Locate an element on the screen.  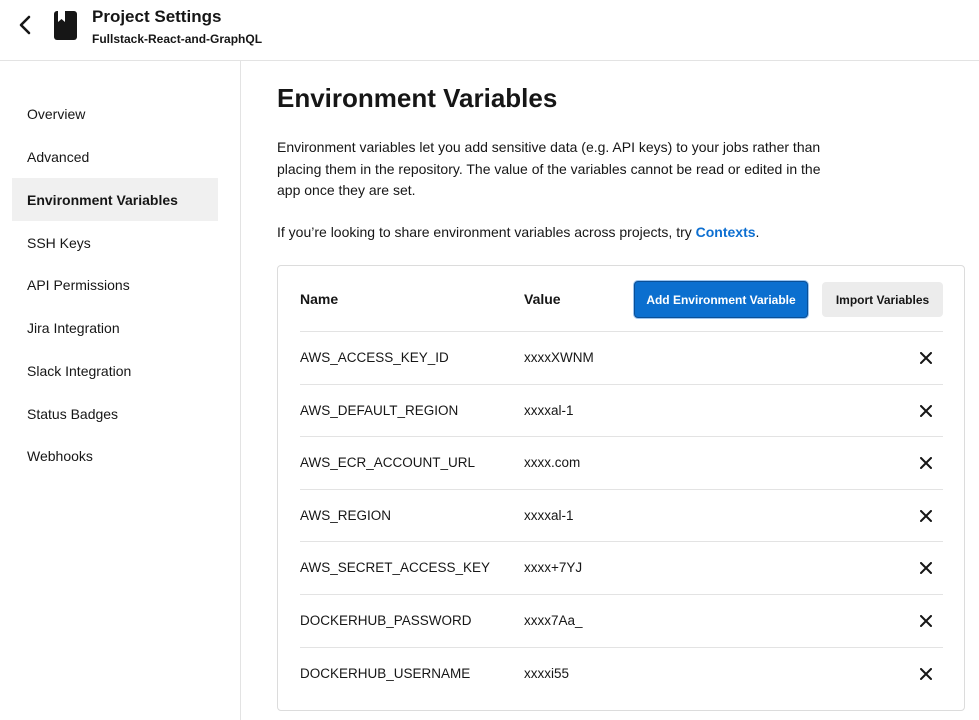
page-title: Environment Variables is located at coordinates (417, 98).